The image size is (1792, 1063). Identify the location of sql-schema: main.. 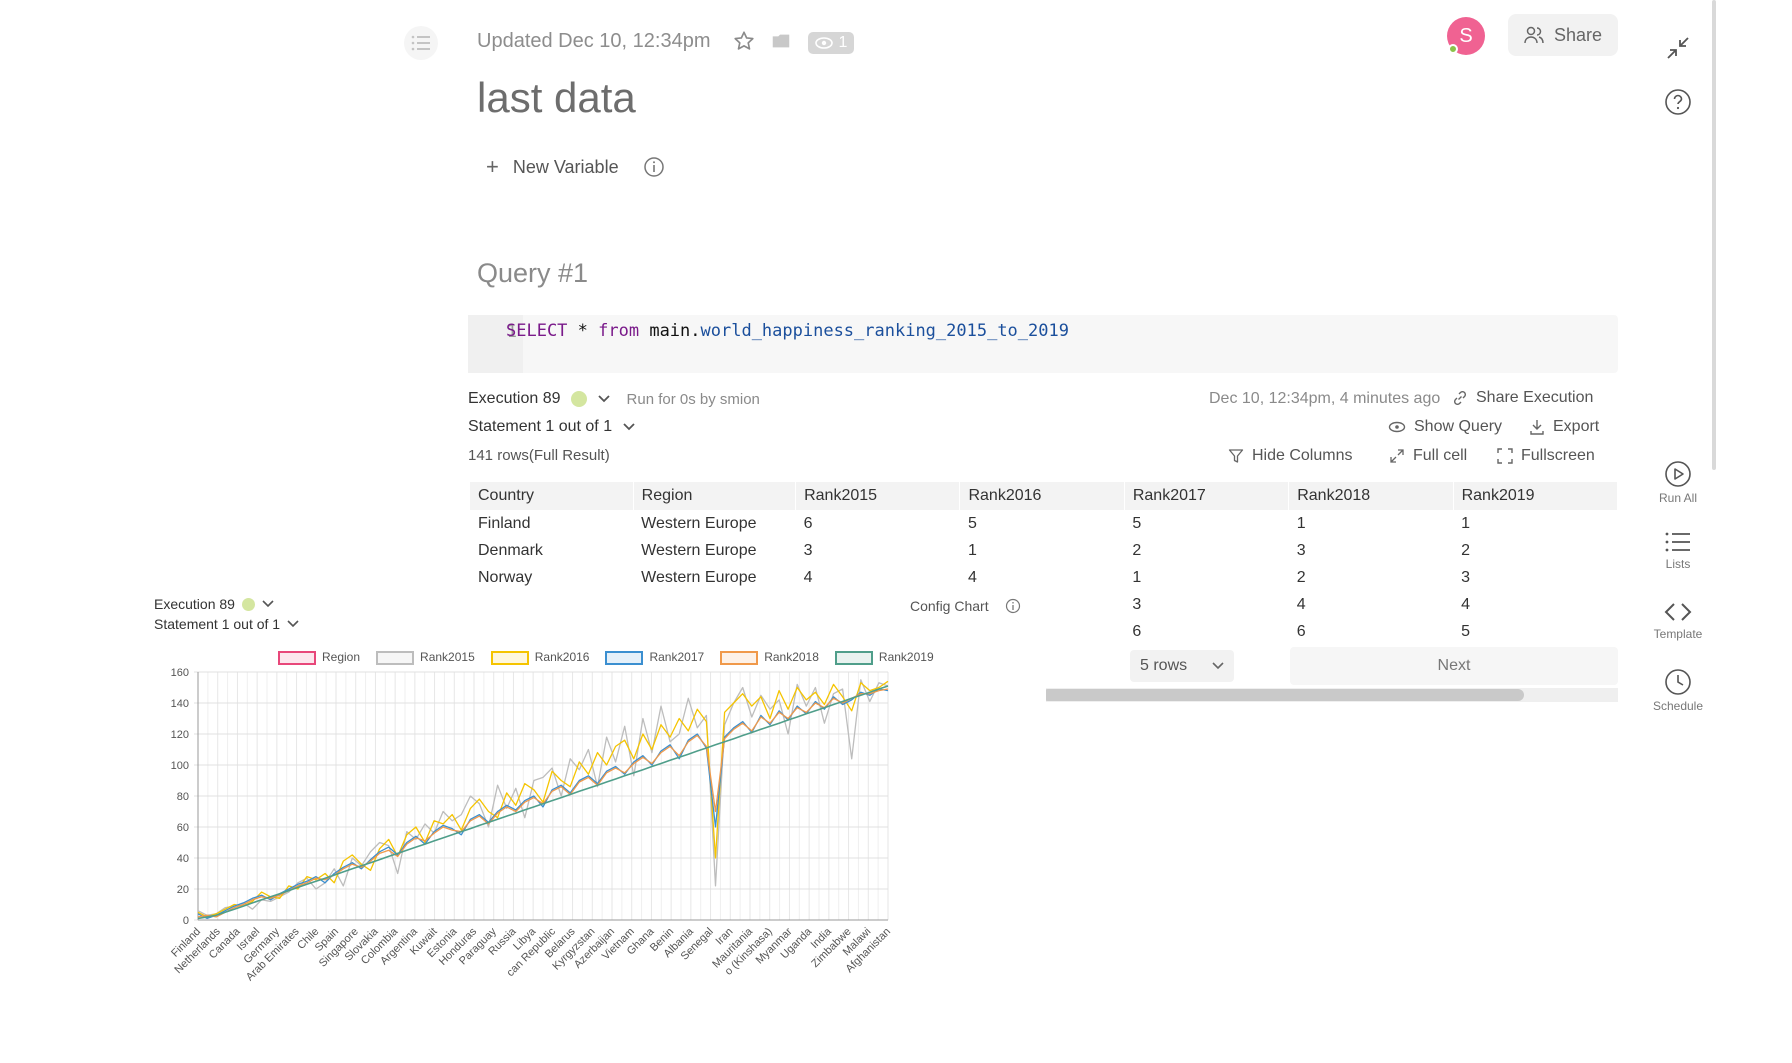
(670, 331).